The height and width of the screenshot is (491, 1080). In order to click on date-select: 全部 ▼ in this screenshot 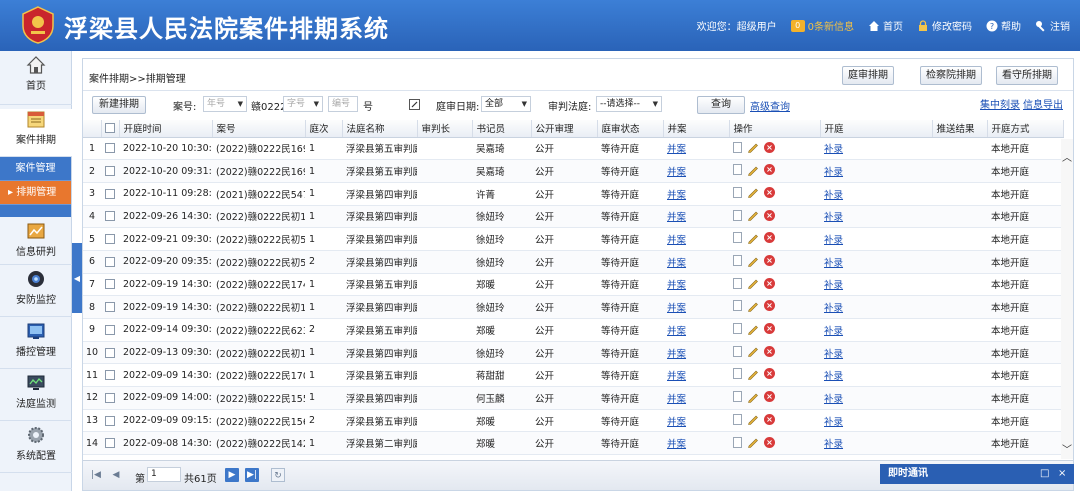, I will do `click(506, 104)`.